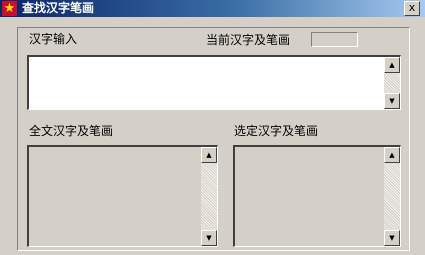 Image resolution: width=425 pixels, height=255 pixels. Describe the element at coordinates (71, 131) in the screenshot. I see `all-strokes-label: 全文汉字及笔画` at that location.